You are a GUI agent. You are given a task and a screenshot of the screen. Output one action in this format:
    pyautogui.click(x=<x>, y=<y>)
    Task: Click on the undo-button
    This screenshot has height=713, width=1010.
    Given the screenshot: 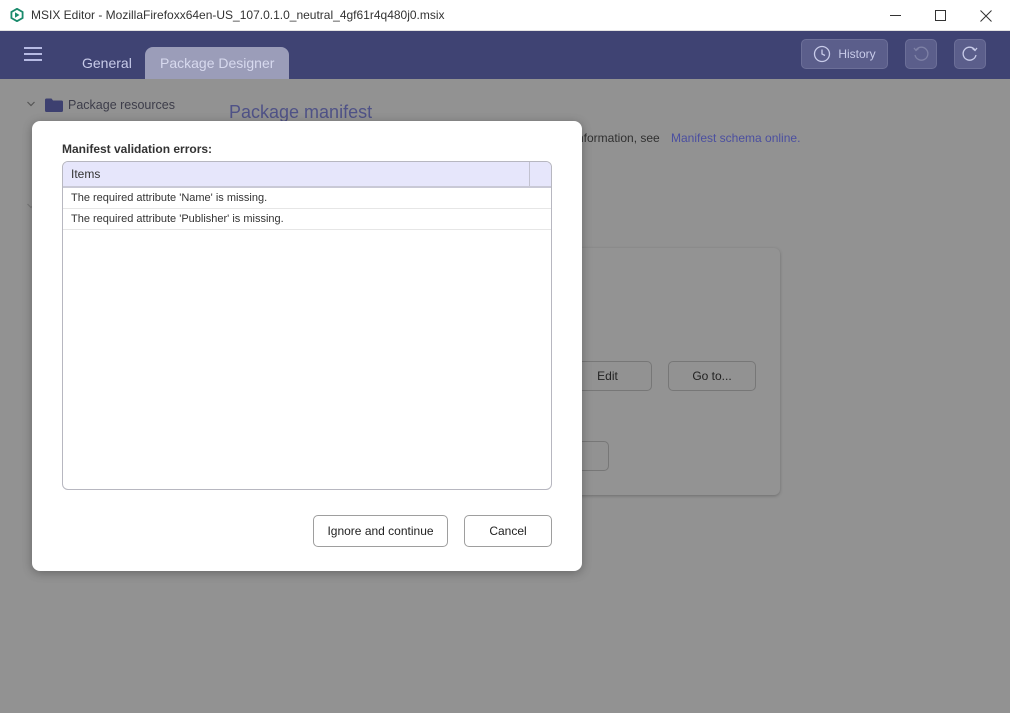 What is the action you would take?
    pyautogui.click(x=921, y=54)
    